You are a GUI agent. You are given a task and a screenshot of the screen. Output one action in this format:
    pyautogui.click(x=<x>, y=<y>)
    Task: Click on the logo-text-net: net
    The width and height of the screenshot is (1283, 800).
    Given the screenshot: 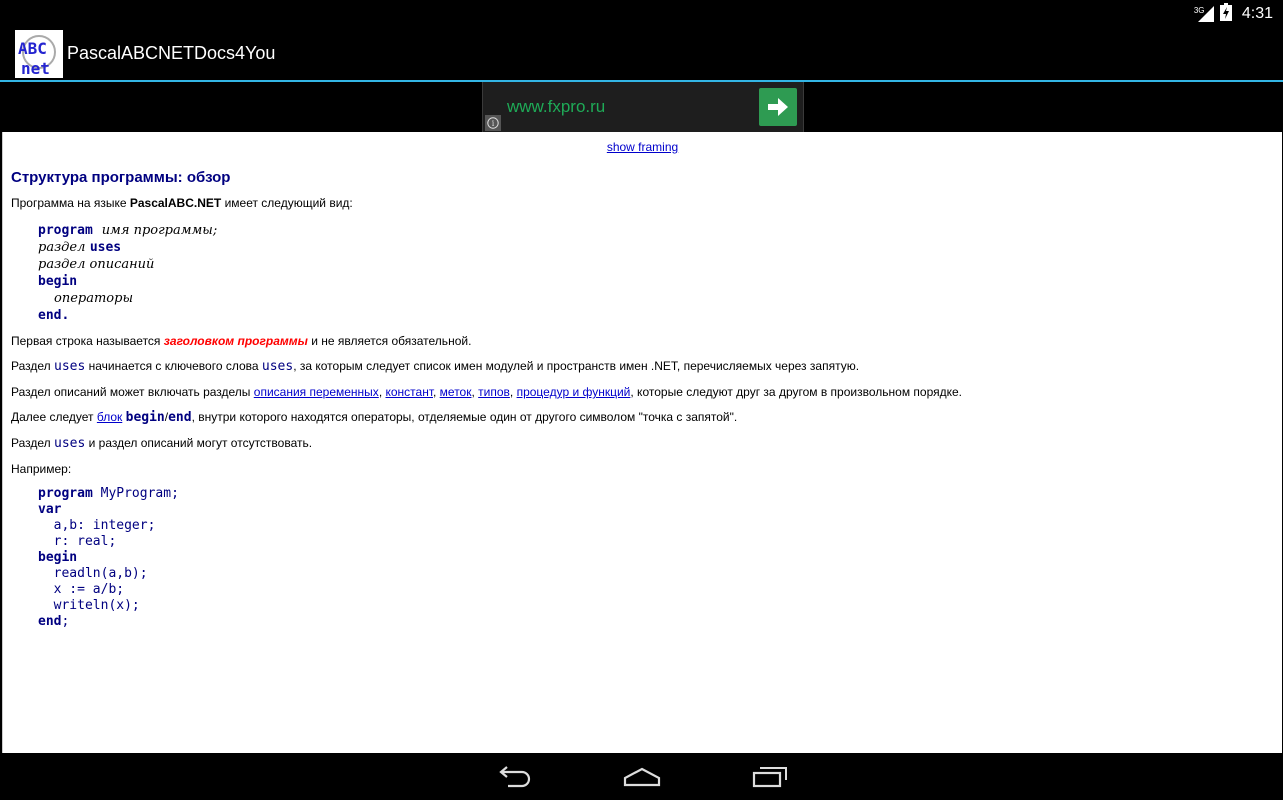 What is the action you would take?
    pyautogui.click(x=35, y=68)
    